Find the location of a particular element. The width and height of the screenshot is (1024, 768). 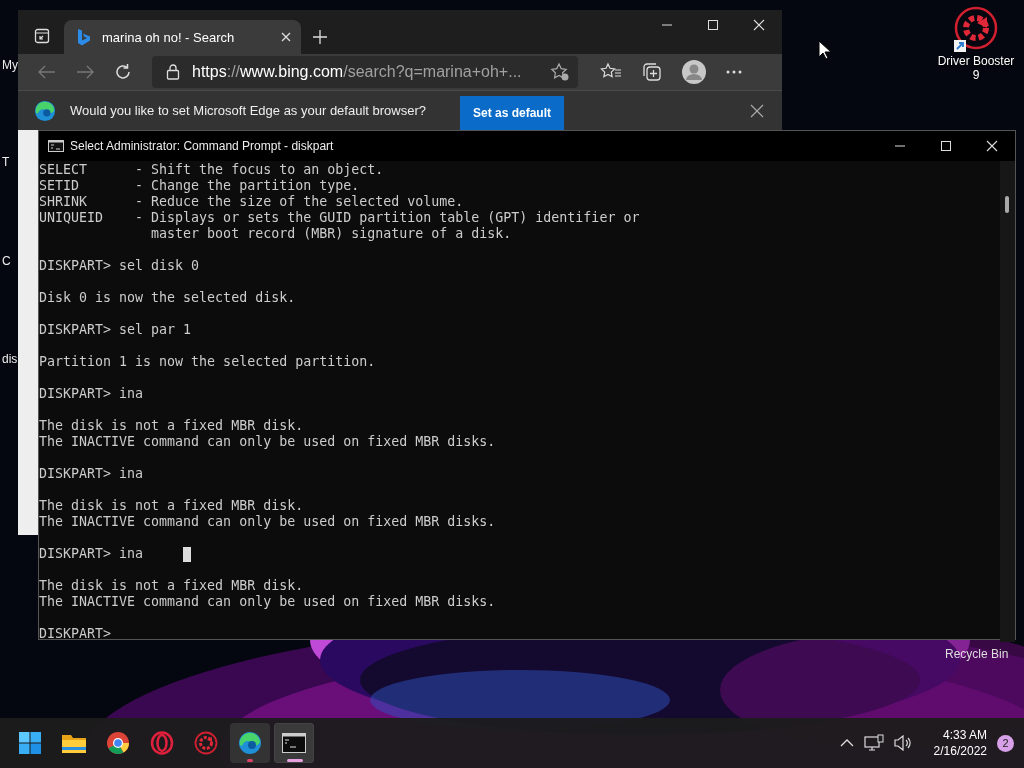

console-line: Partition 1 is now the selected partition. is located at coordinates (207, 362).